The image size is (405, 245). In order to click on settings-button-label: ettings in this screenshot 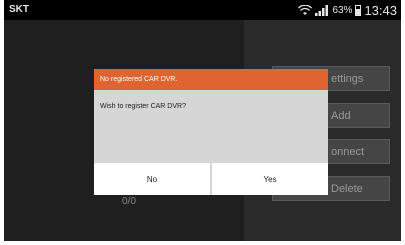, I will do `click(347, 78)`.